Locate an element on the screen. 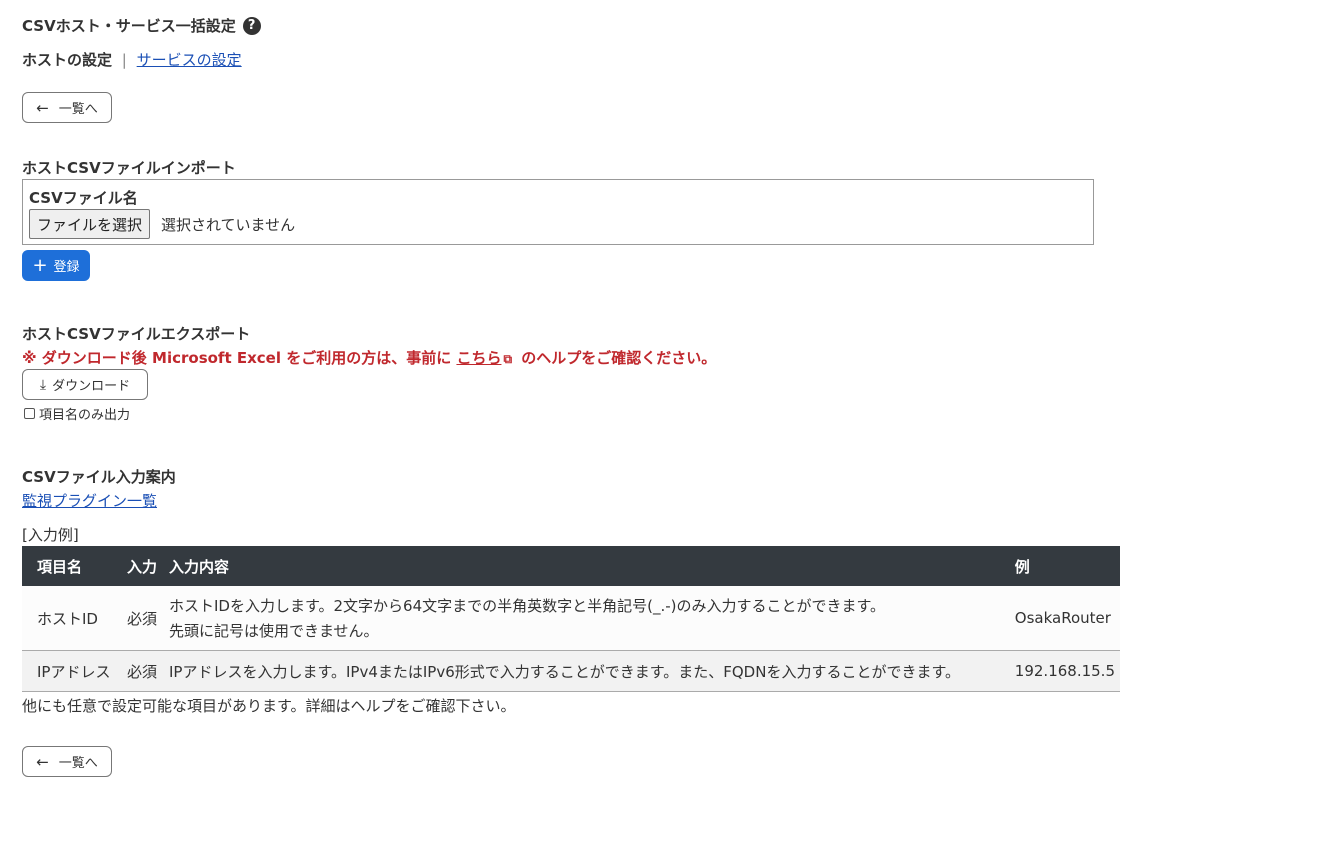 The width and height of the screenshot is (1329, 863). download-icon: ⤓ is located at coordinates (43, 384).